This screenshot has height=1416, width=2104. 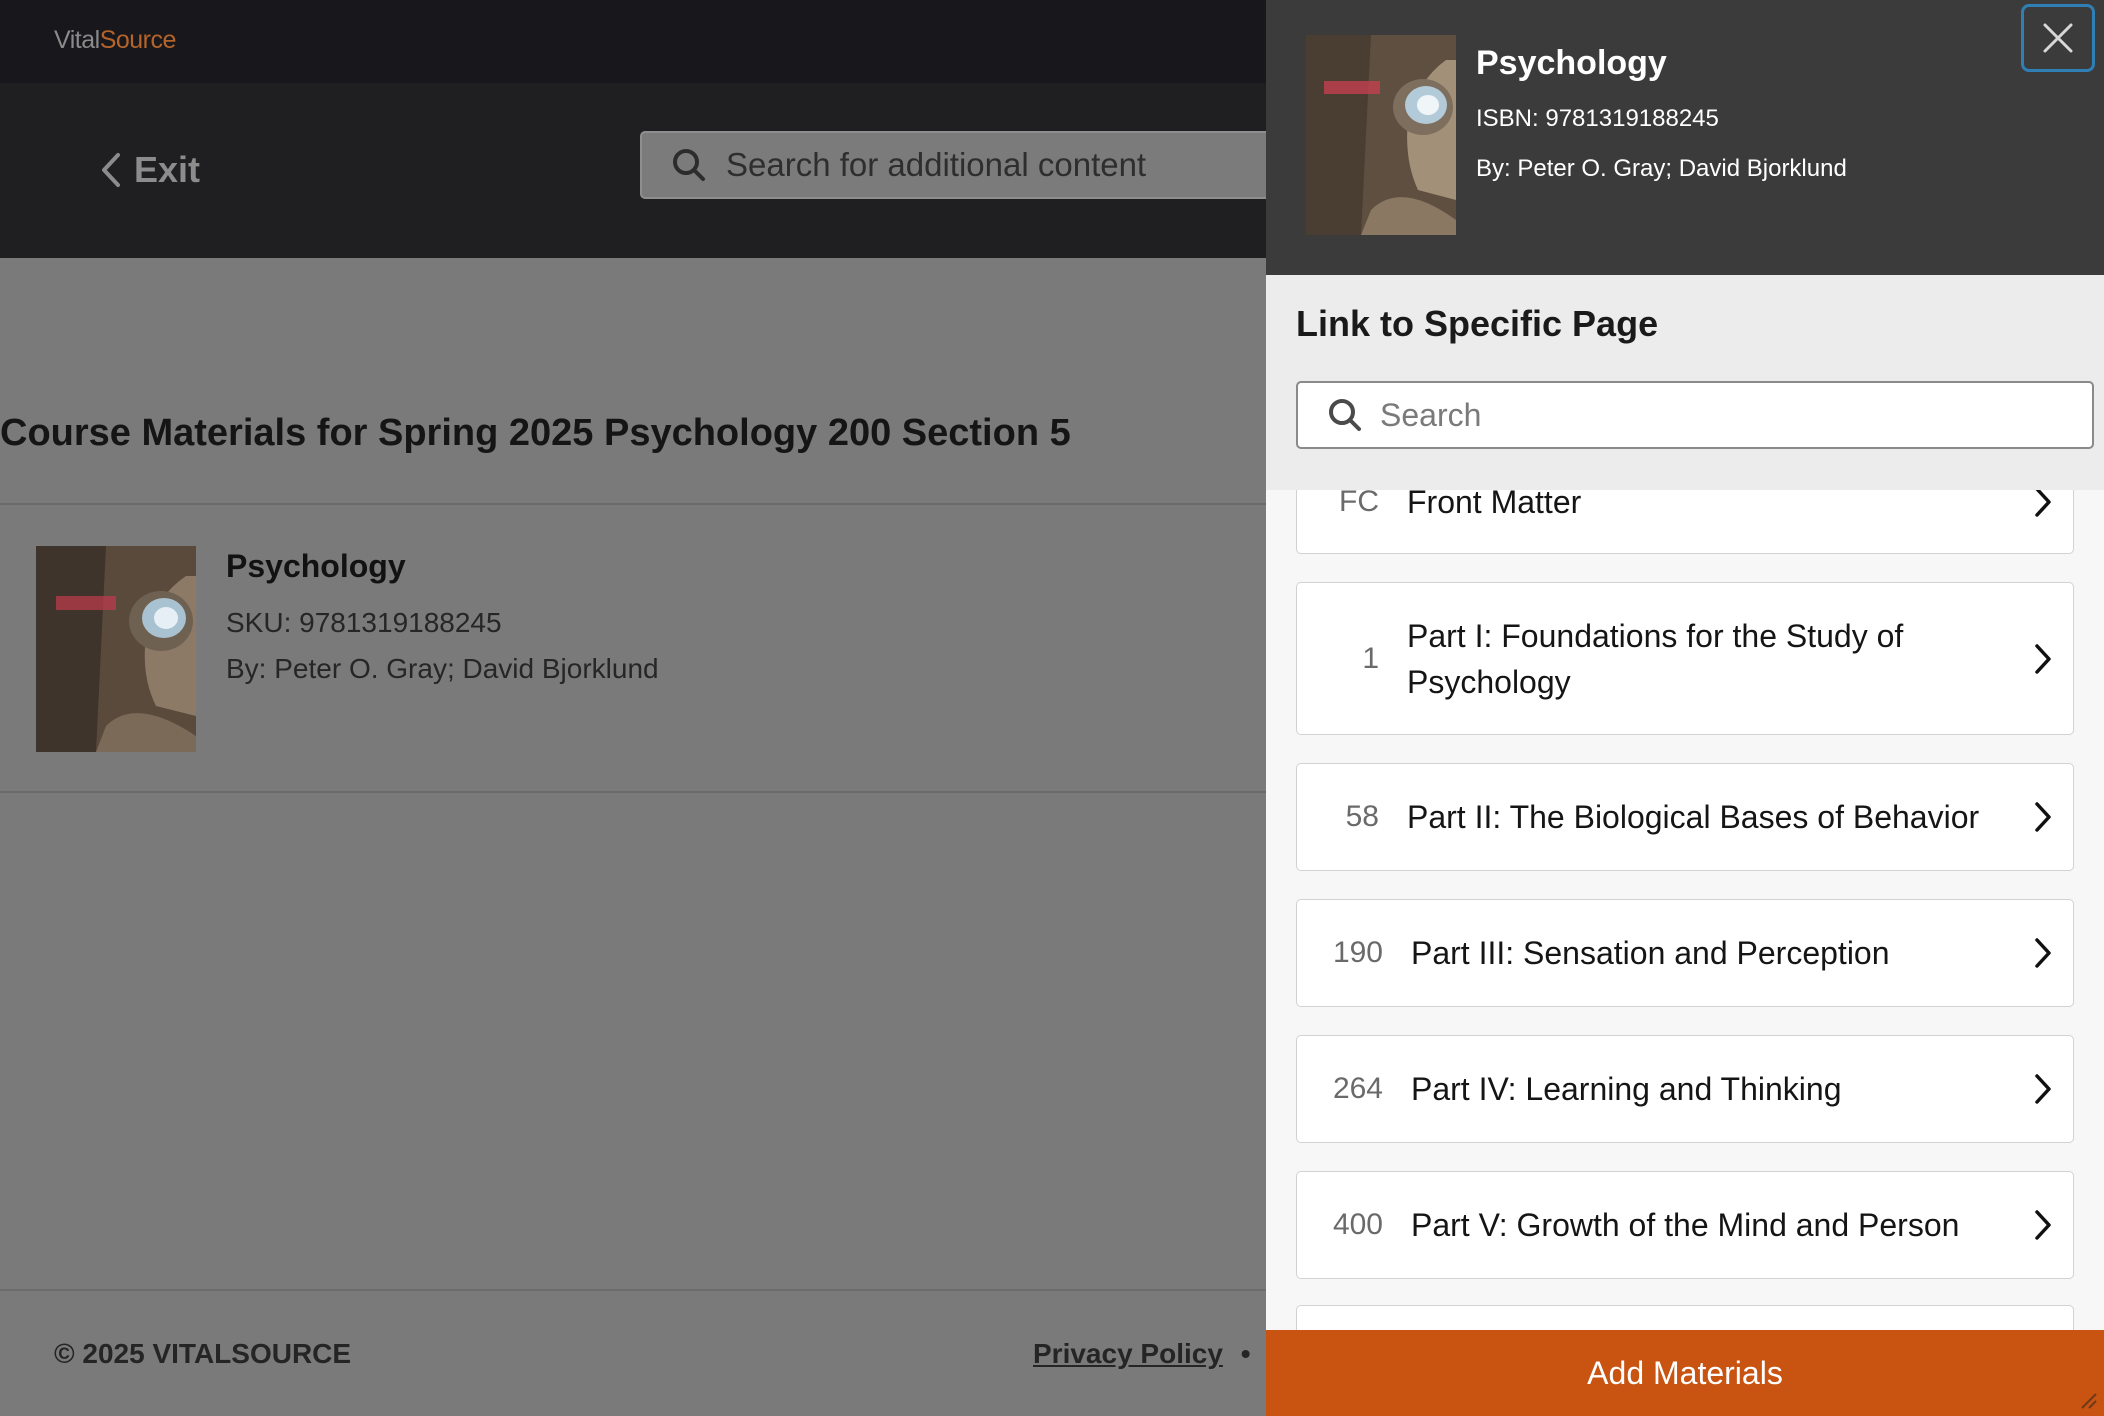 I want to click on toc-page-number: 264, so click(x=1357, y=1088).